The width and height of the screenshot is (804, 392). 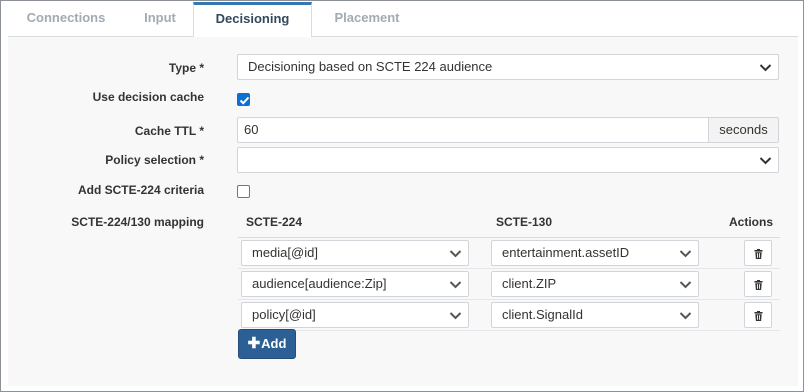 I want to click on tab-bar: Connections Input Decisioning Placement, so click(x=402, y=19).